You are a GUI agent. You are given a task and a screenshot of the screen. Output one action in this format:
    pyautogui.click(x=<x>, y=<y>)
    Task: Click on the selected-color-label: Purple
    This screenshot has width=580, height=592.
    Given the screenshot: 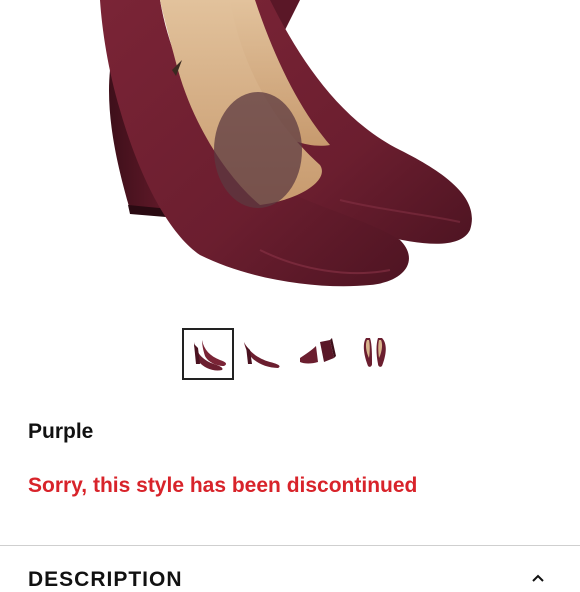 What is the action you would take?
    pyautogui.click(x=61, y=431)
    